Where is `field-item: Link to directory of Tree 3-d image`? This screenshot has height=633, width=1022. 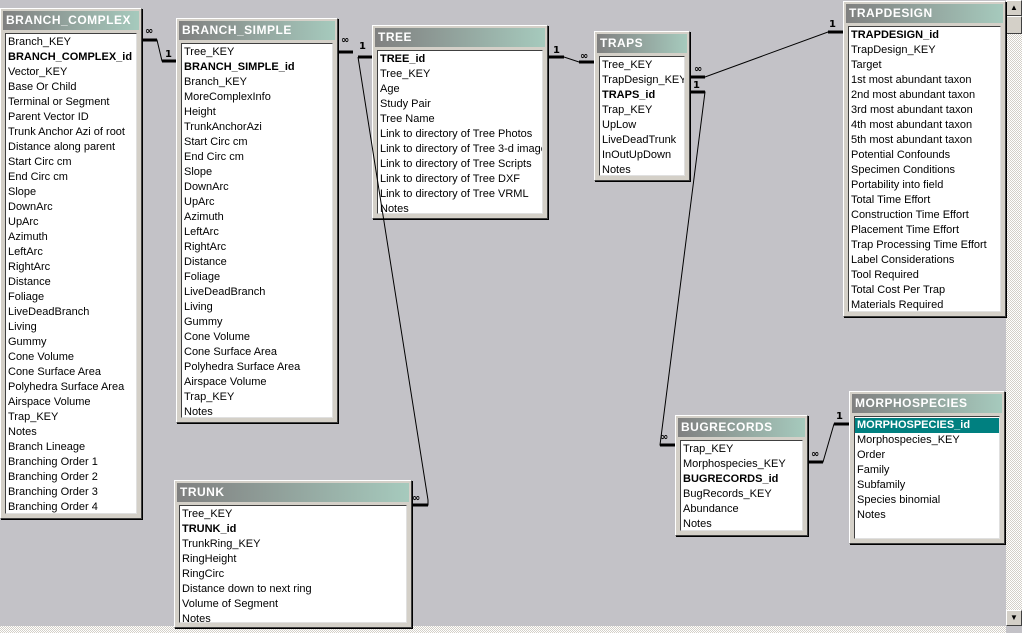
field-item: Link to directory of Tree 3-d image is located at coordinates (460, 149).